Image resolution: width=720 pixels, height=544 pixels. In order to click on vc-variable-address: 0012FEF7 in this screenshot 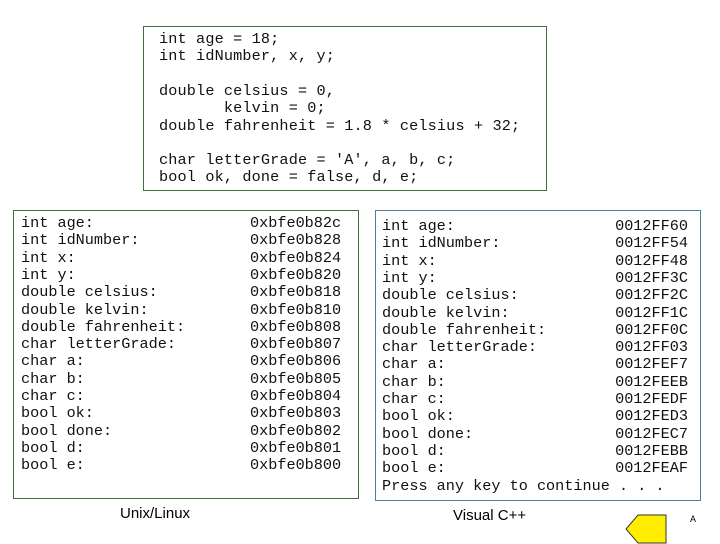, I will do `click(651, 364)`.